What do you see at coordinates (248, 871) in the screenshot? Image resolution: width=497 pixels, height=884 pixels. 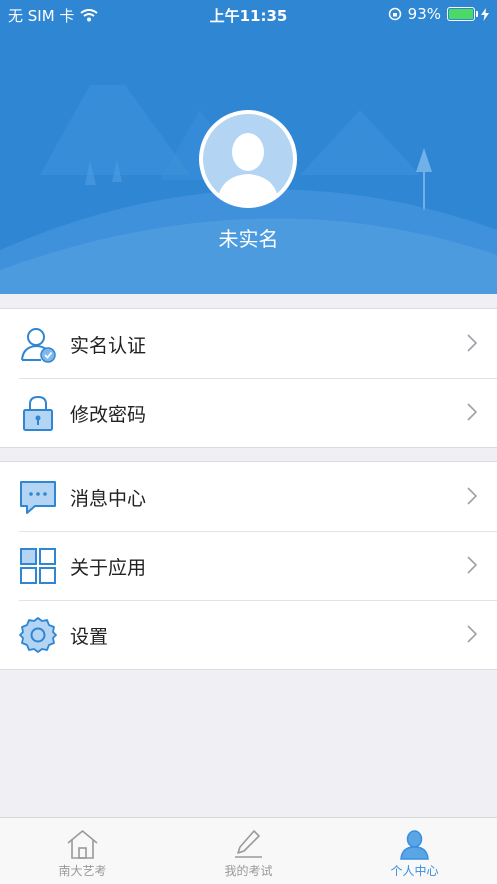 I see `tab-label: 我的考试` at bounding box center [248, 871].